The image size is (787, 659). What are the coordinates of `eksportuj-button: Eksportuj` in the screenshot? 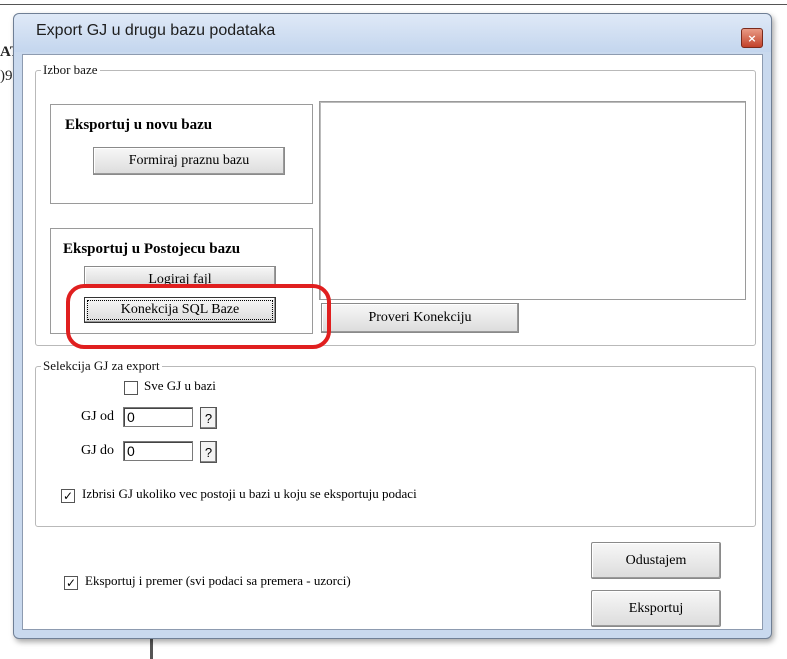 It's located at (656, 608).